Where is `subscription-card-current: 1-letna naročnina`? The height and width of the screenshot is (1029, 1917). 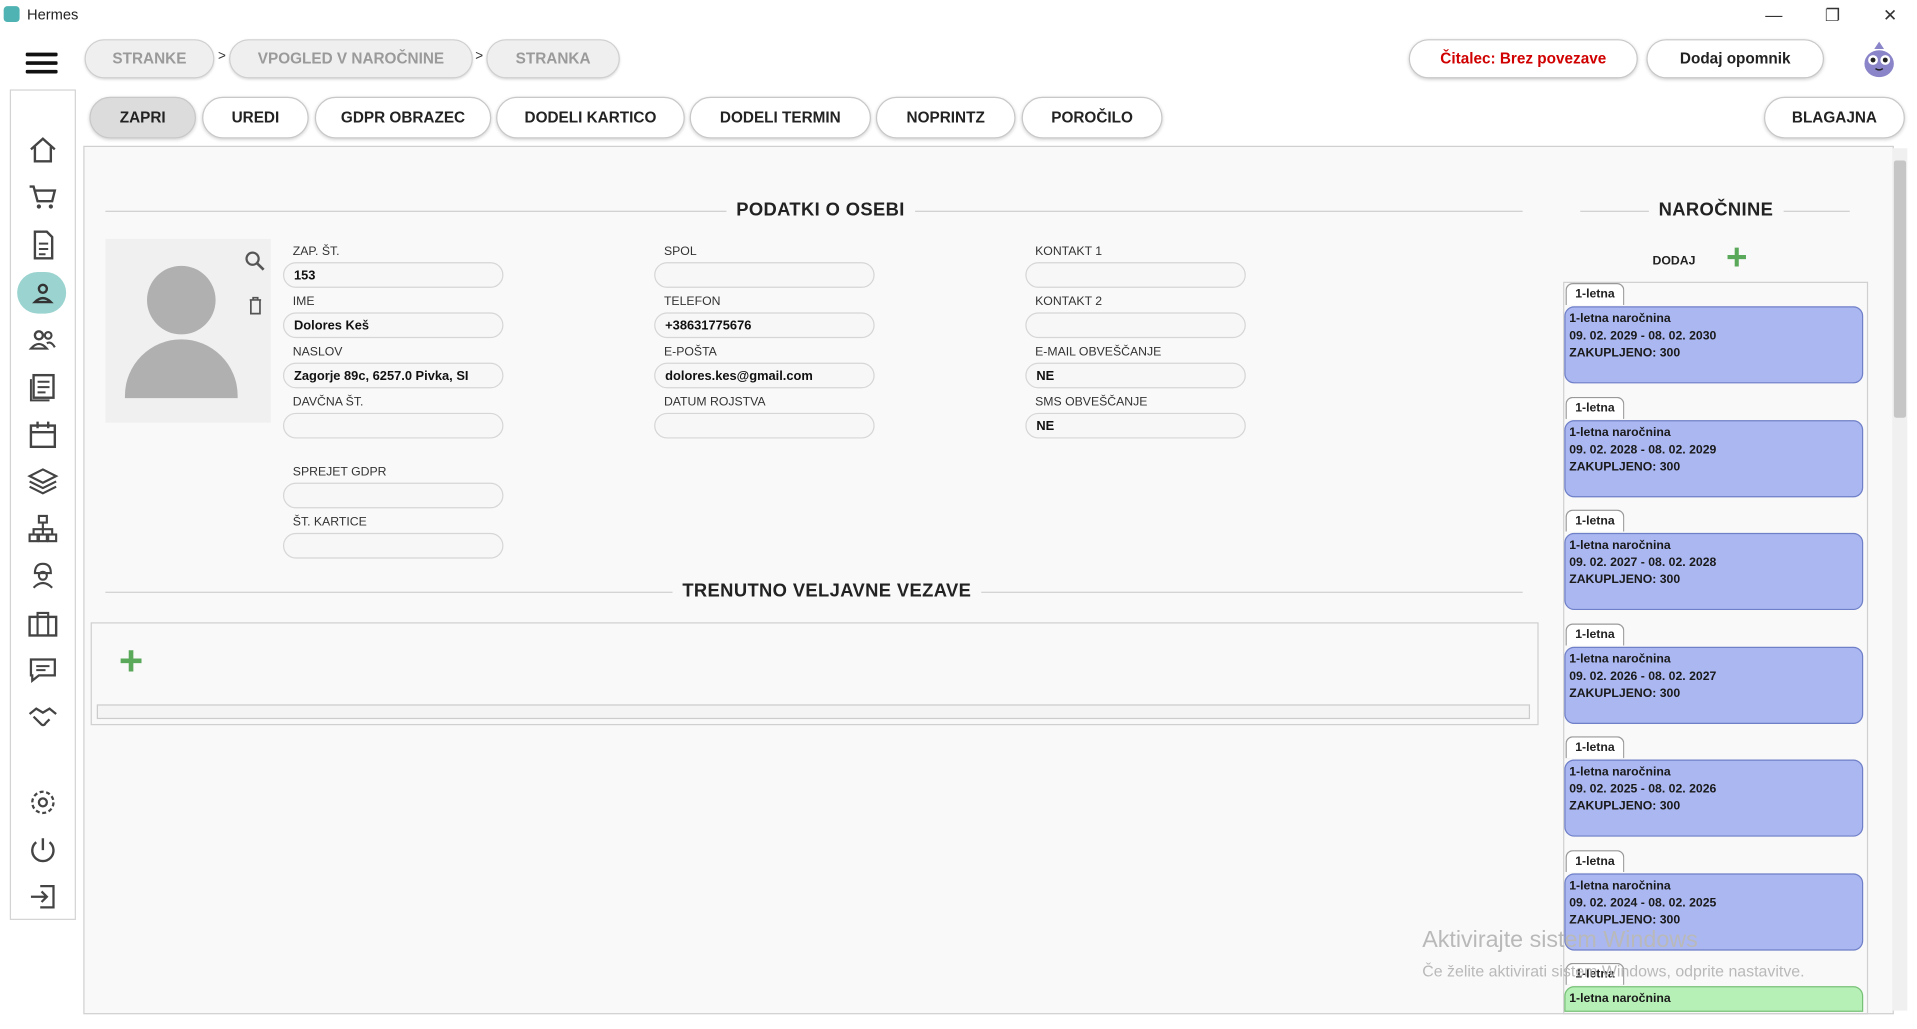
subscription-card-current: 1-letna naročnina is located at coordinates (1714, 999).